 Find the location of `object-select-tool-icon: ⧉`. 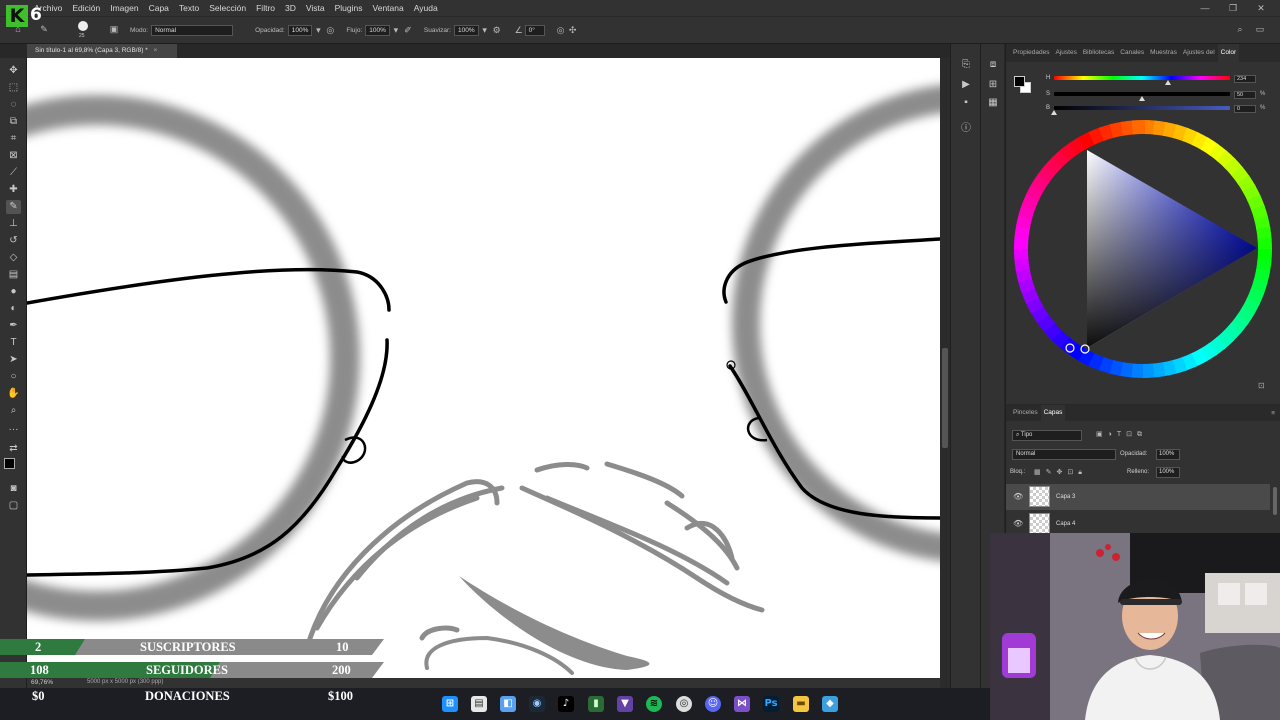

object-select-tool-icon: ⧉ is located at coordinates (13, 122).